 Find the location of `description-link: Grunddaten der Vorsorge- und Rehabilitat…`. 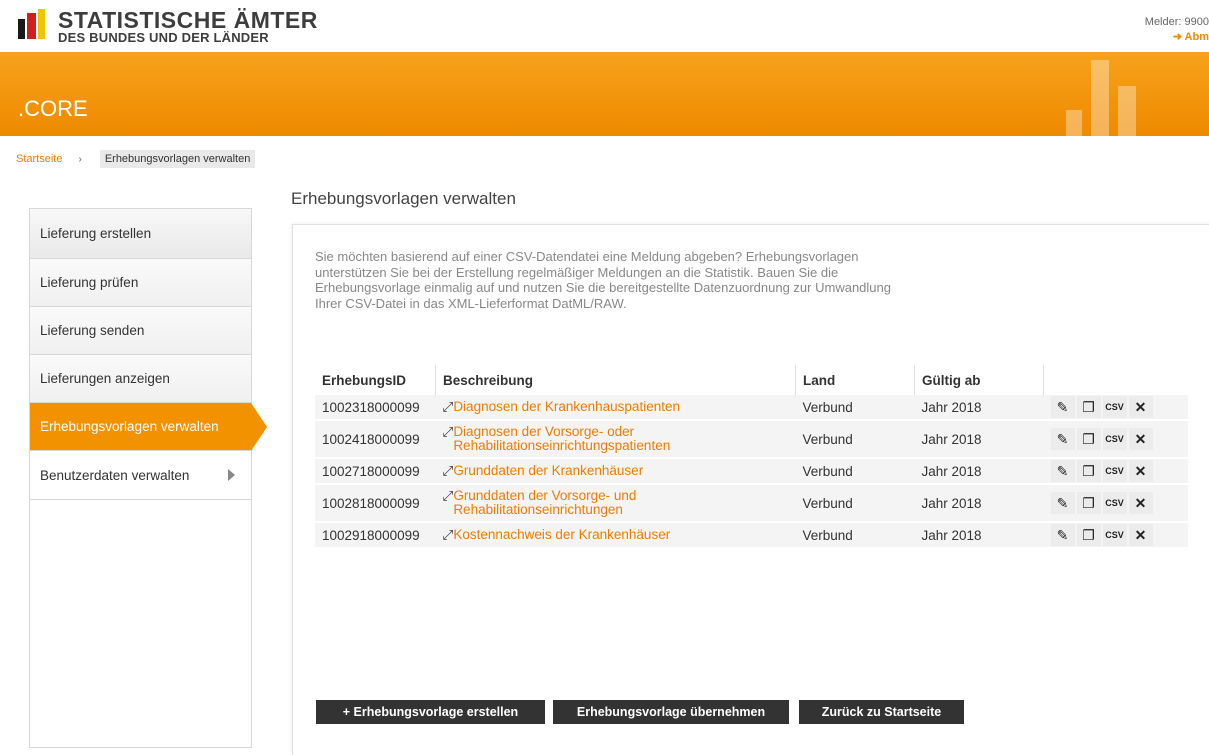

description-link: Grunddaten der Vorsorge- und Rehabilitat… is located at coordinates (588, 503).